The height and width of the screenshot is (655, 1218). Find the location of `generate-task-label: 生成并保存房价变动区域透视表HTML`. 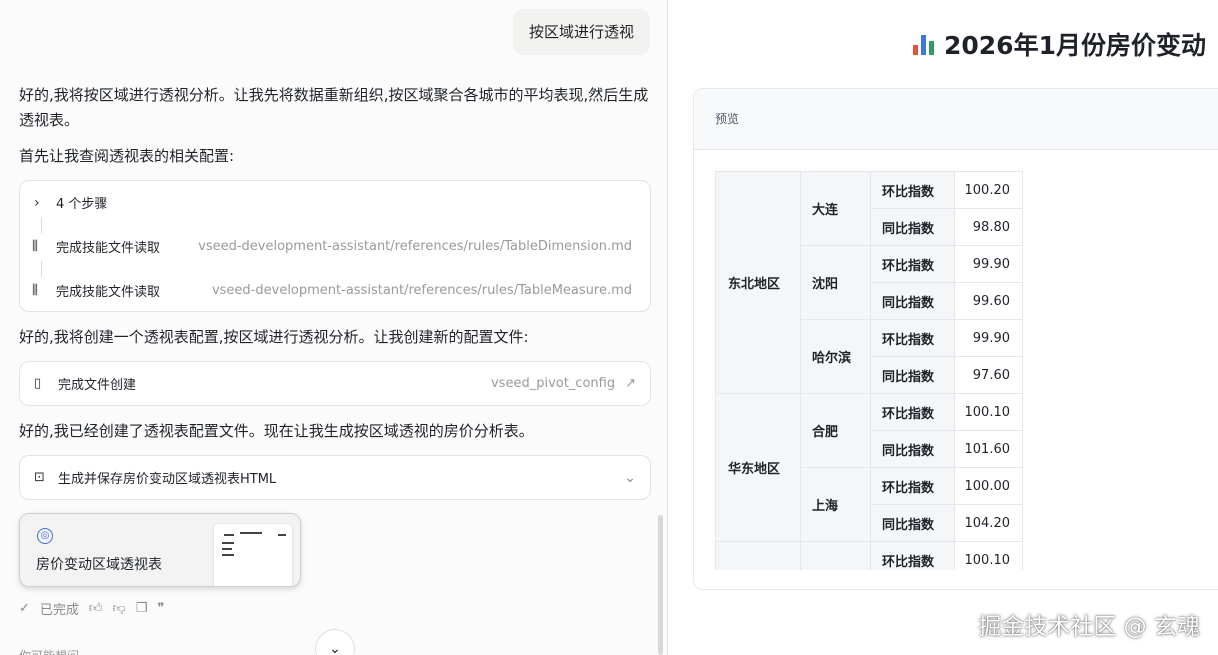

generate-task-label: 生成并保存房价变动区域透视表HTML is located at coordinates (167, 479).